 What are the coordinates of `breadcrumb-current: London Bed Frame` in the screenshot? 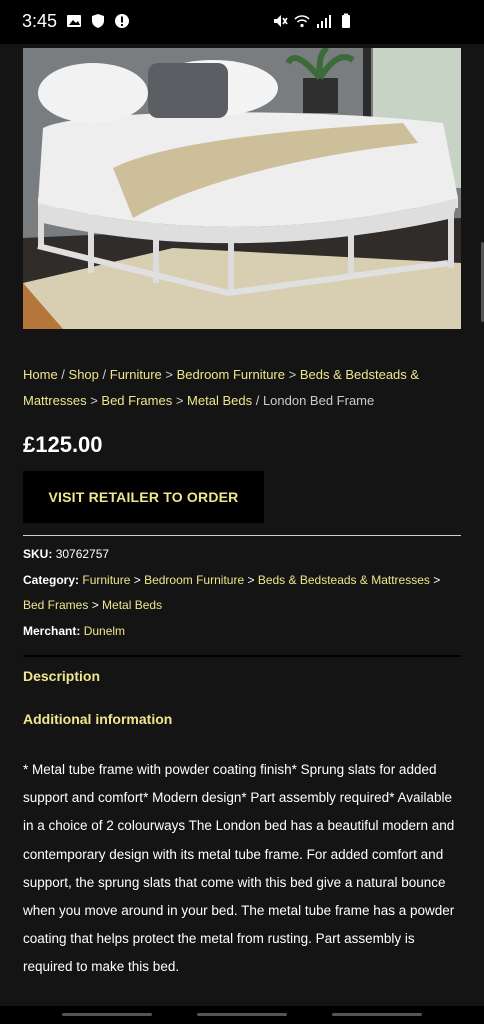 It's located at (318, 400).